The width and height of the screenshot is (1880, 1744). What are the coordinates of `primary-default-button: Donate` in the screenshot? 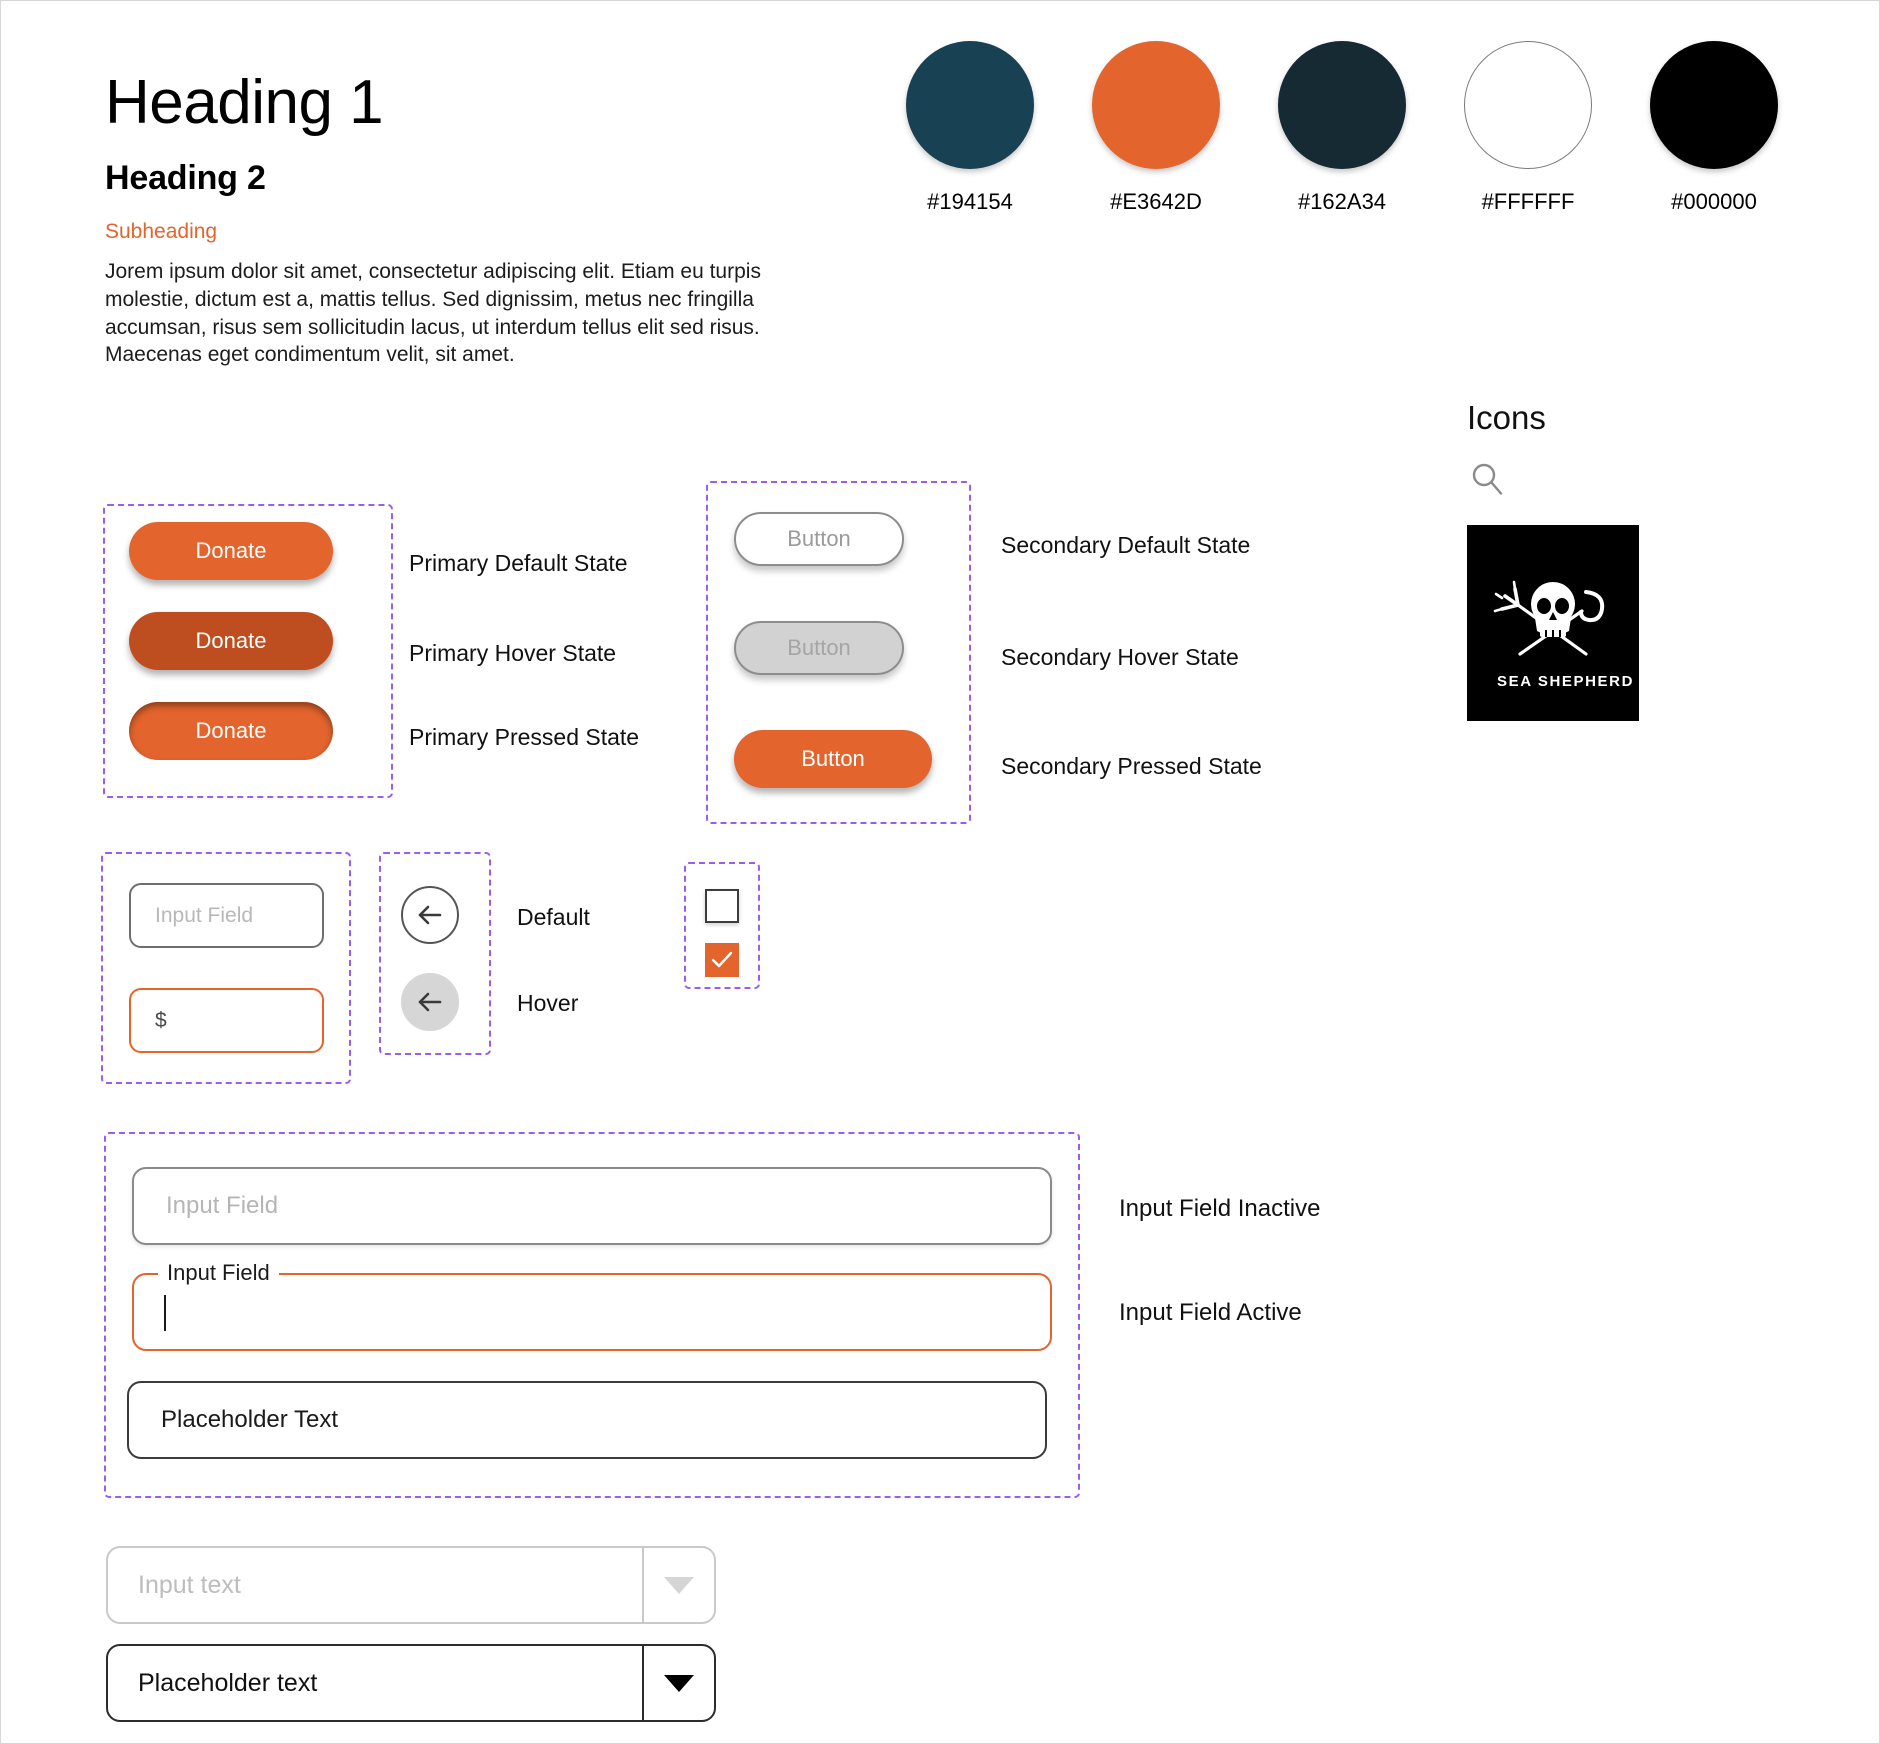 It's located at (231, 551).